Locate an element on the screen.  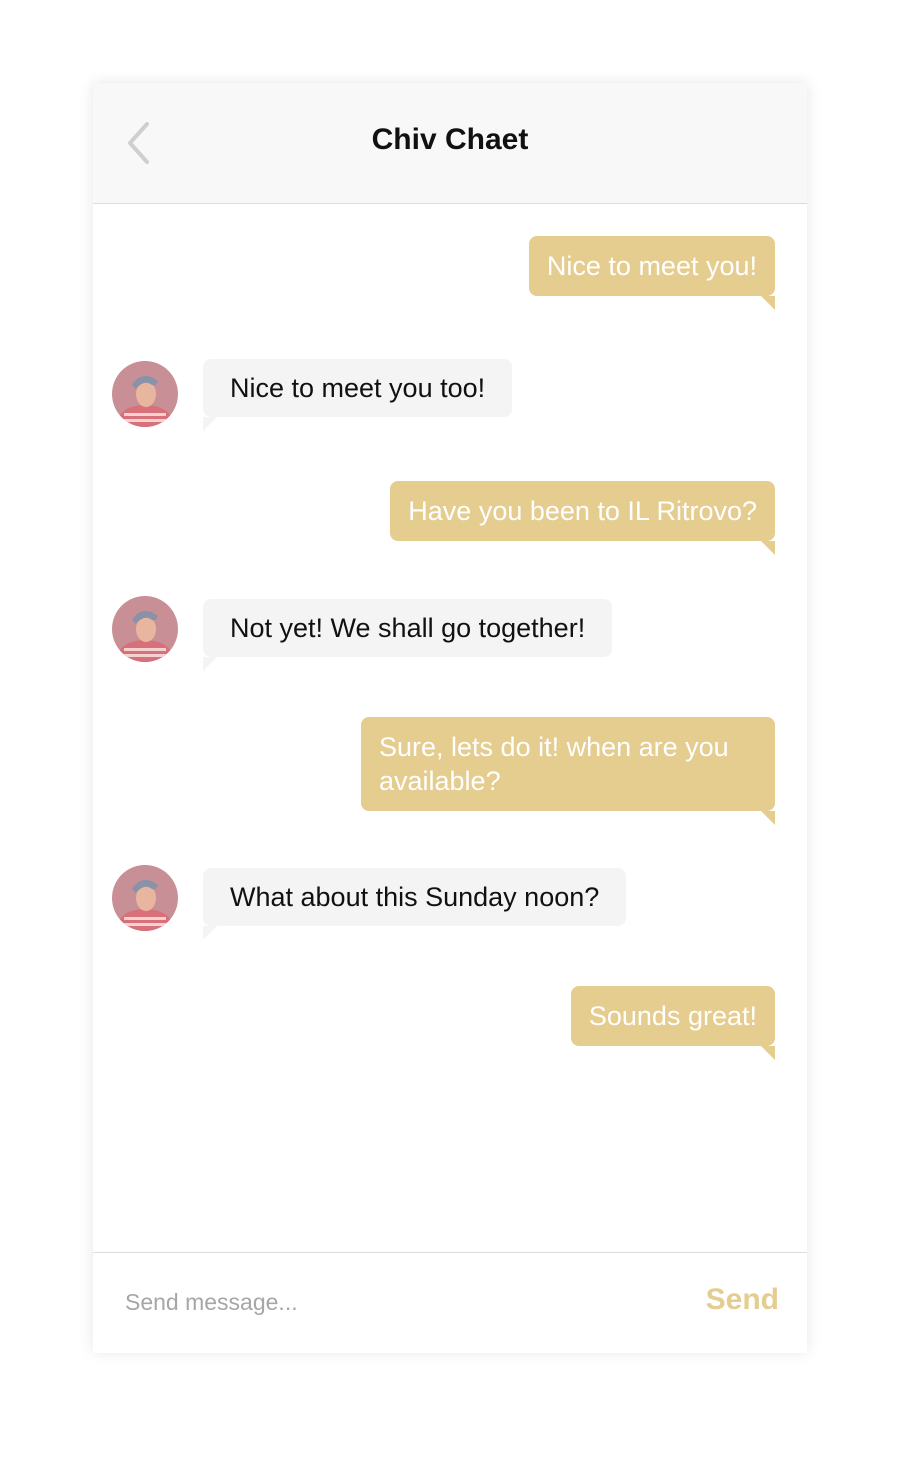
message-bubble-received: Not yet! We shall go together! is located at coordinates (408, 635).